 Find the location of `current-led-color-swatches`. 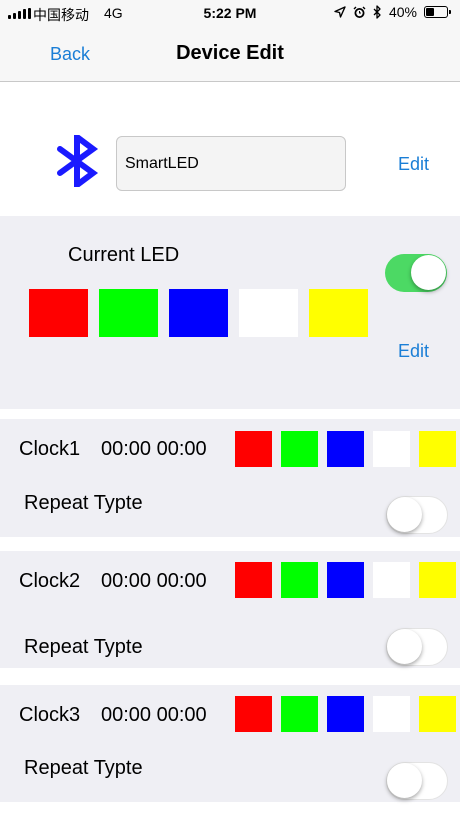

current-led-color-swatches is located at coordinates (198, 313).